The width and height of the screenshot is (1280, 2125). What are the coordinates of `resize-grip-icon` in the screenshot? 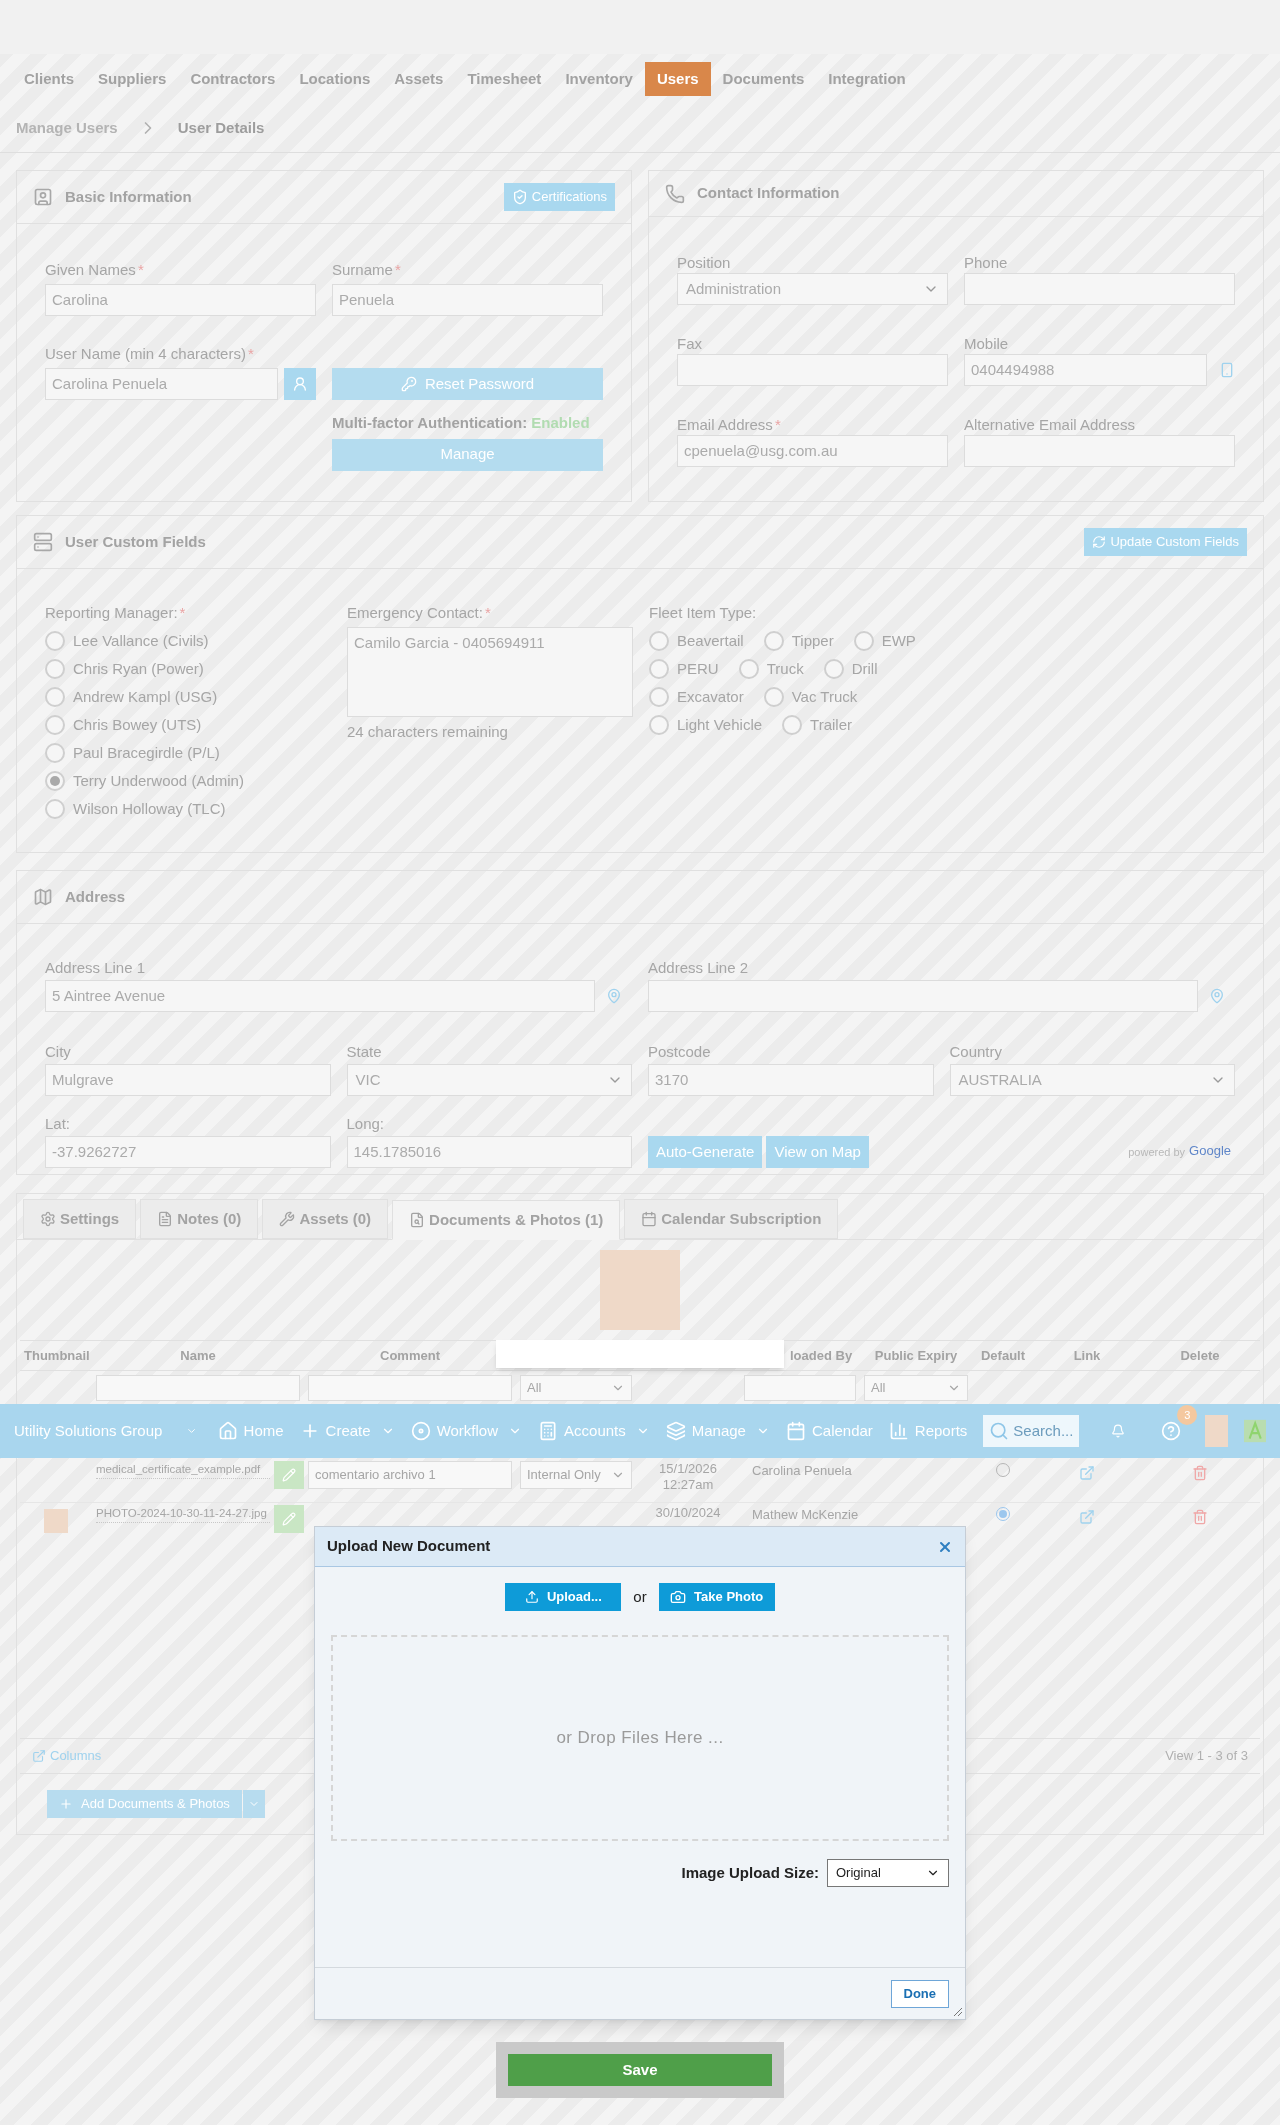 It's located at (957, 2011).